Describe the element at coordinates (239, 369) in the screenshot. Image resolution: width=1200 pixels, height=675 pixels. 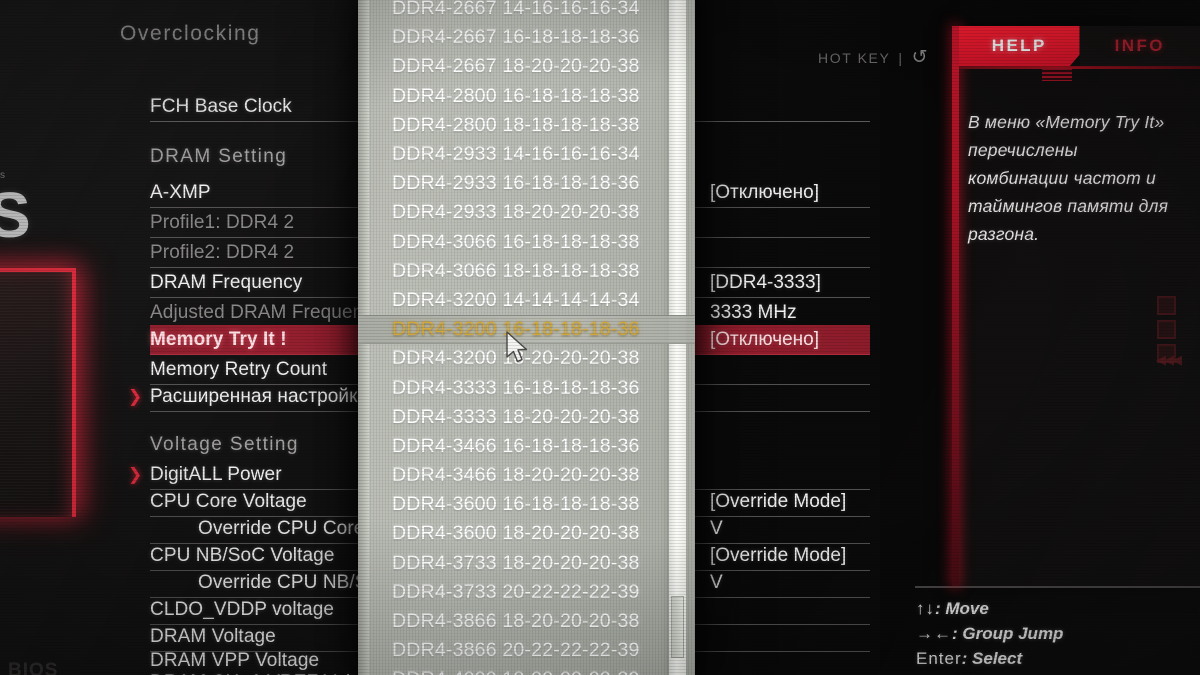
I see `setting-label: Memory Retry Count` at that location.